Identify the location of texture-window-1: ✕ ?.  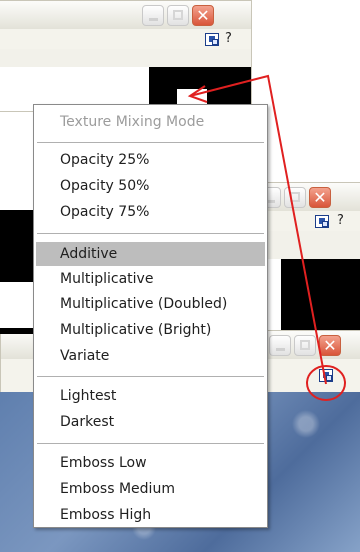
(126, 56).